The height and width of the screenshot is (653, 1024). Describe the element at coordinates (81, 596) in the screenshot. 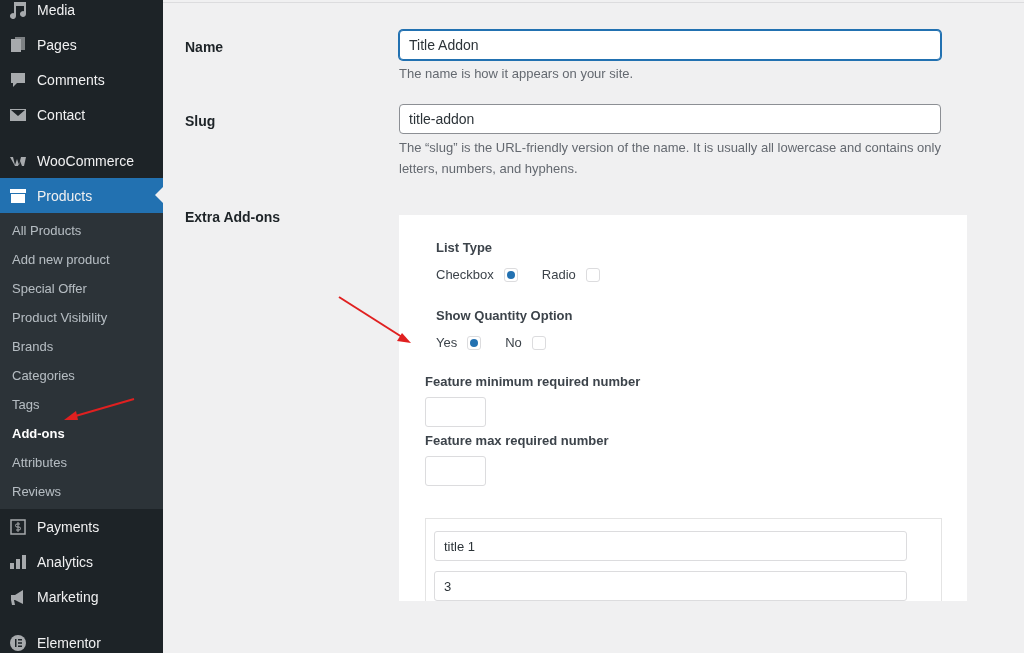

I see `sidebar-item: Marketing` at that location.